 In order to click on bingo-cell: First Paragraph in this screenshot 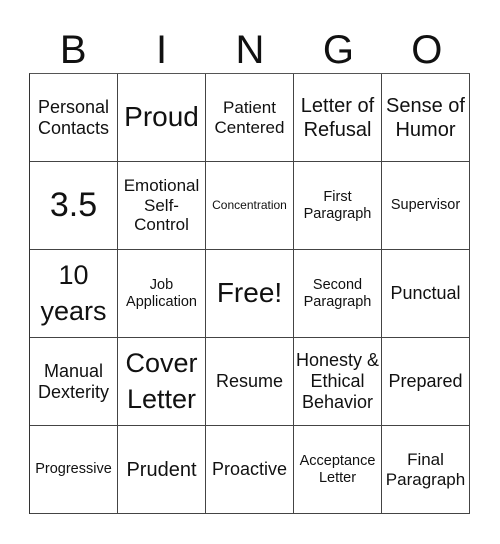, I will do `click(338, 206)`.